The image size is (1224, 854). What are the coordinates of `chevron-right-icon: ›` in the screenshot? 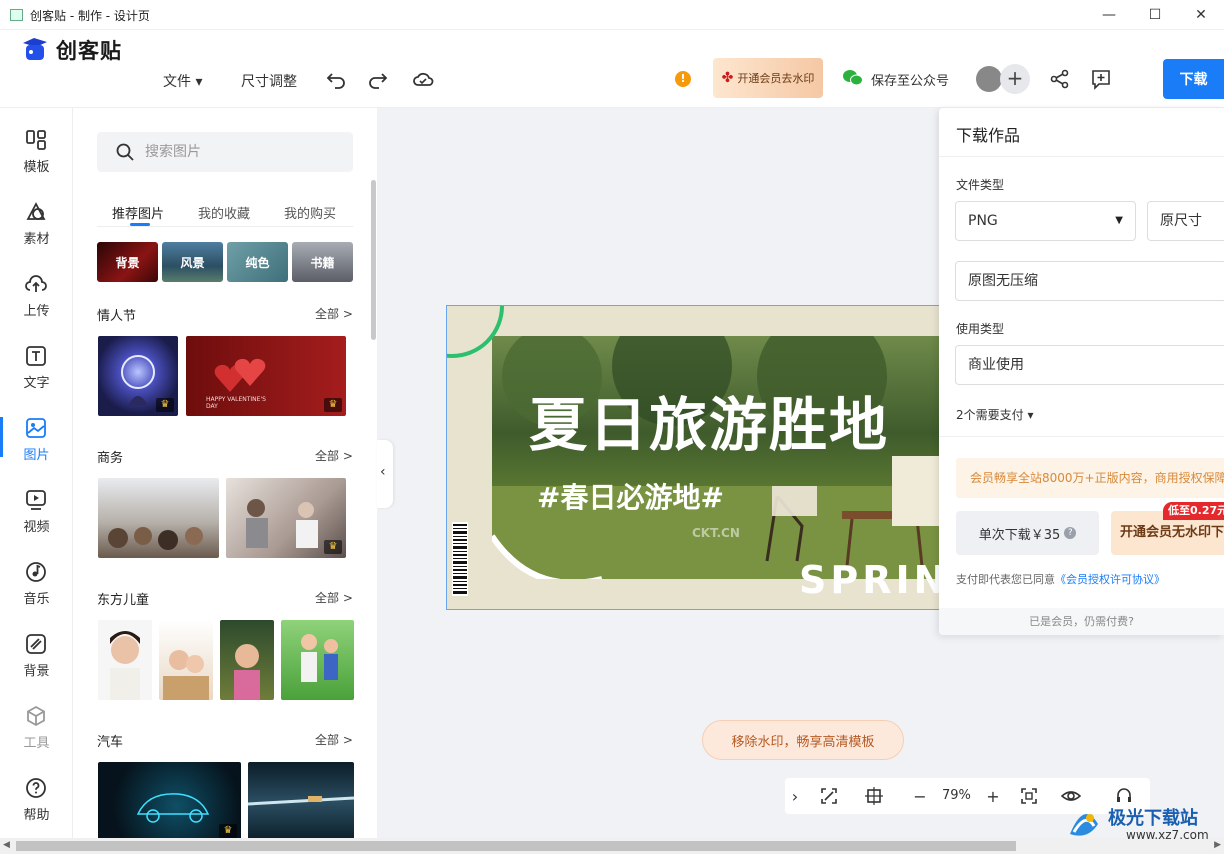 It's located at (795, 796).